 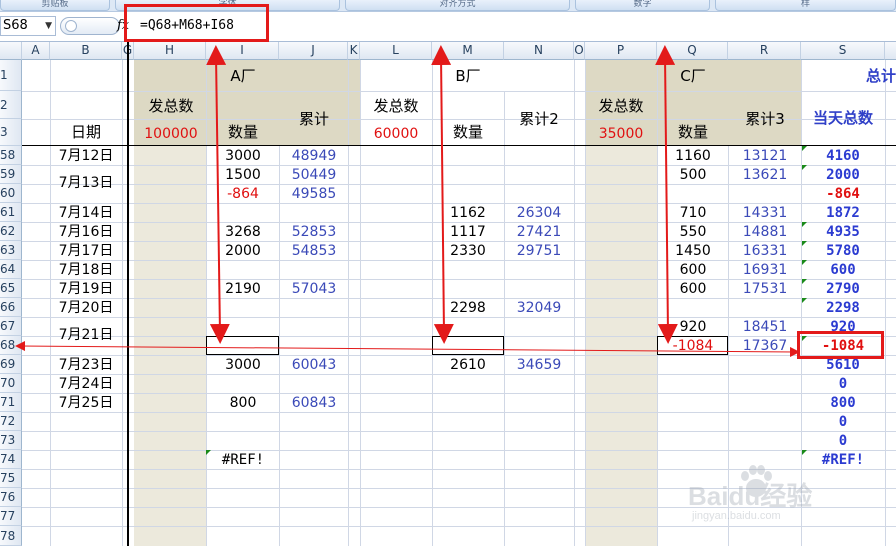 I want to click on arrow-formula-to-m68, so click(x=442, y=194).